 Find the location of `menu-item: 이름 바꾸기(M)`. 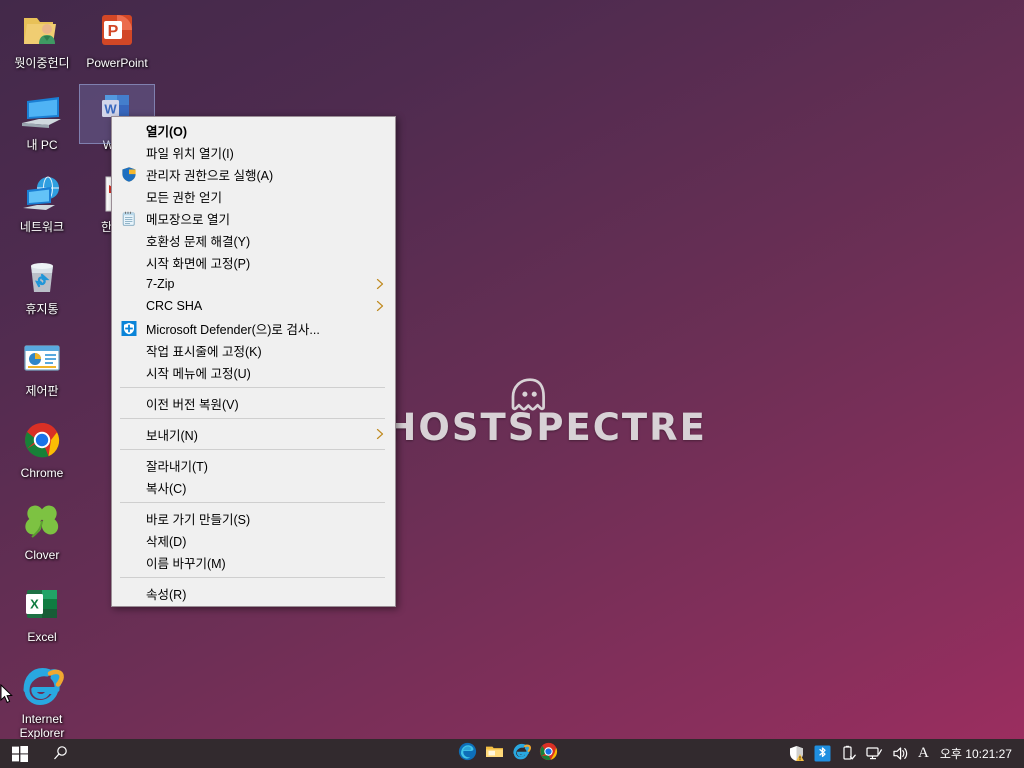

menu-item: 이름 바꾸기(M) is located at coordinates (253, 562).